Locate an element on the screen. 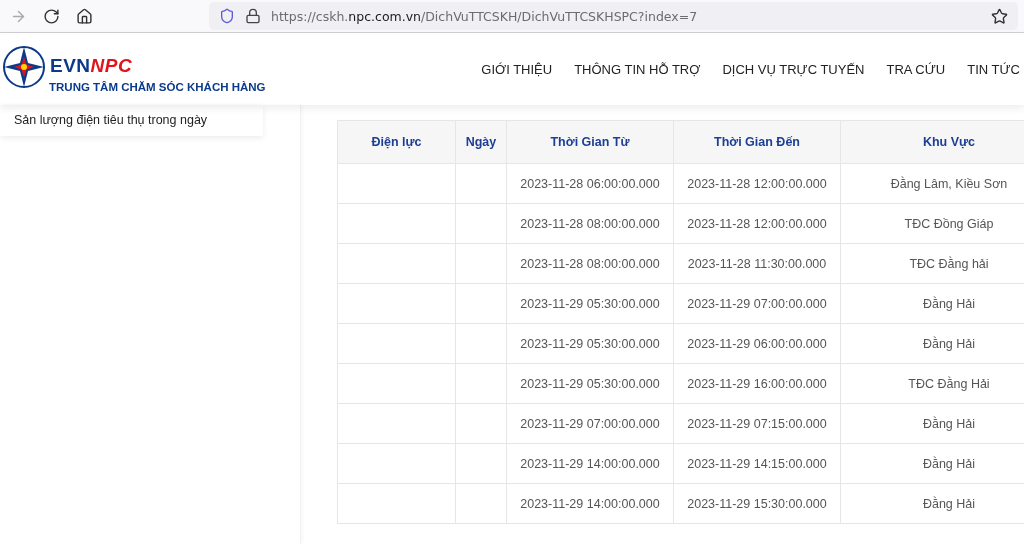 The image size is (1024, 544). url-text: https://cskh.npc.com.vn/DichVuTTCSKH/DichVuTTCSKHSPC?index=7 is located at coordinates (485, 16).